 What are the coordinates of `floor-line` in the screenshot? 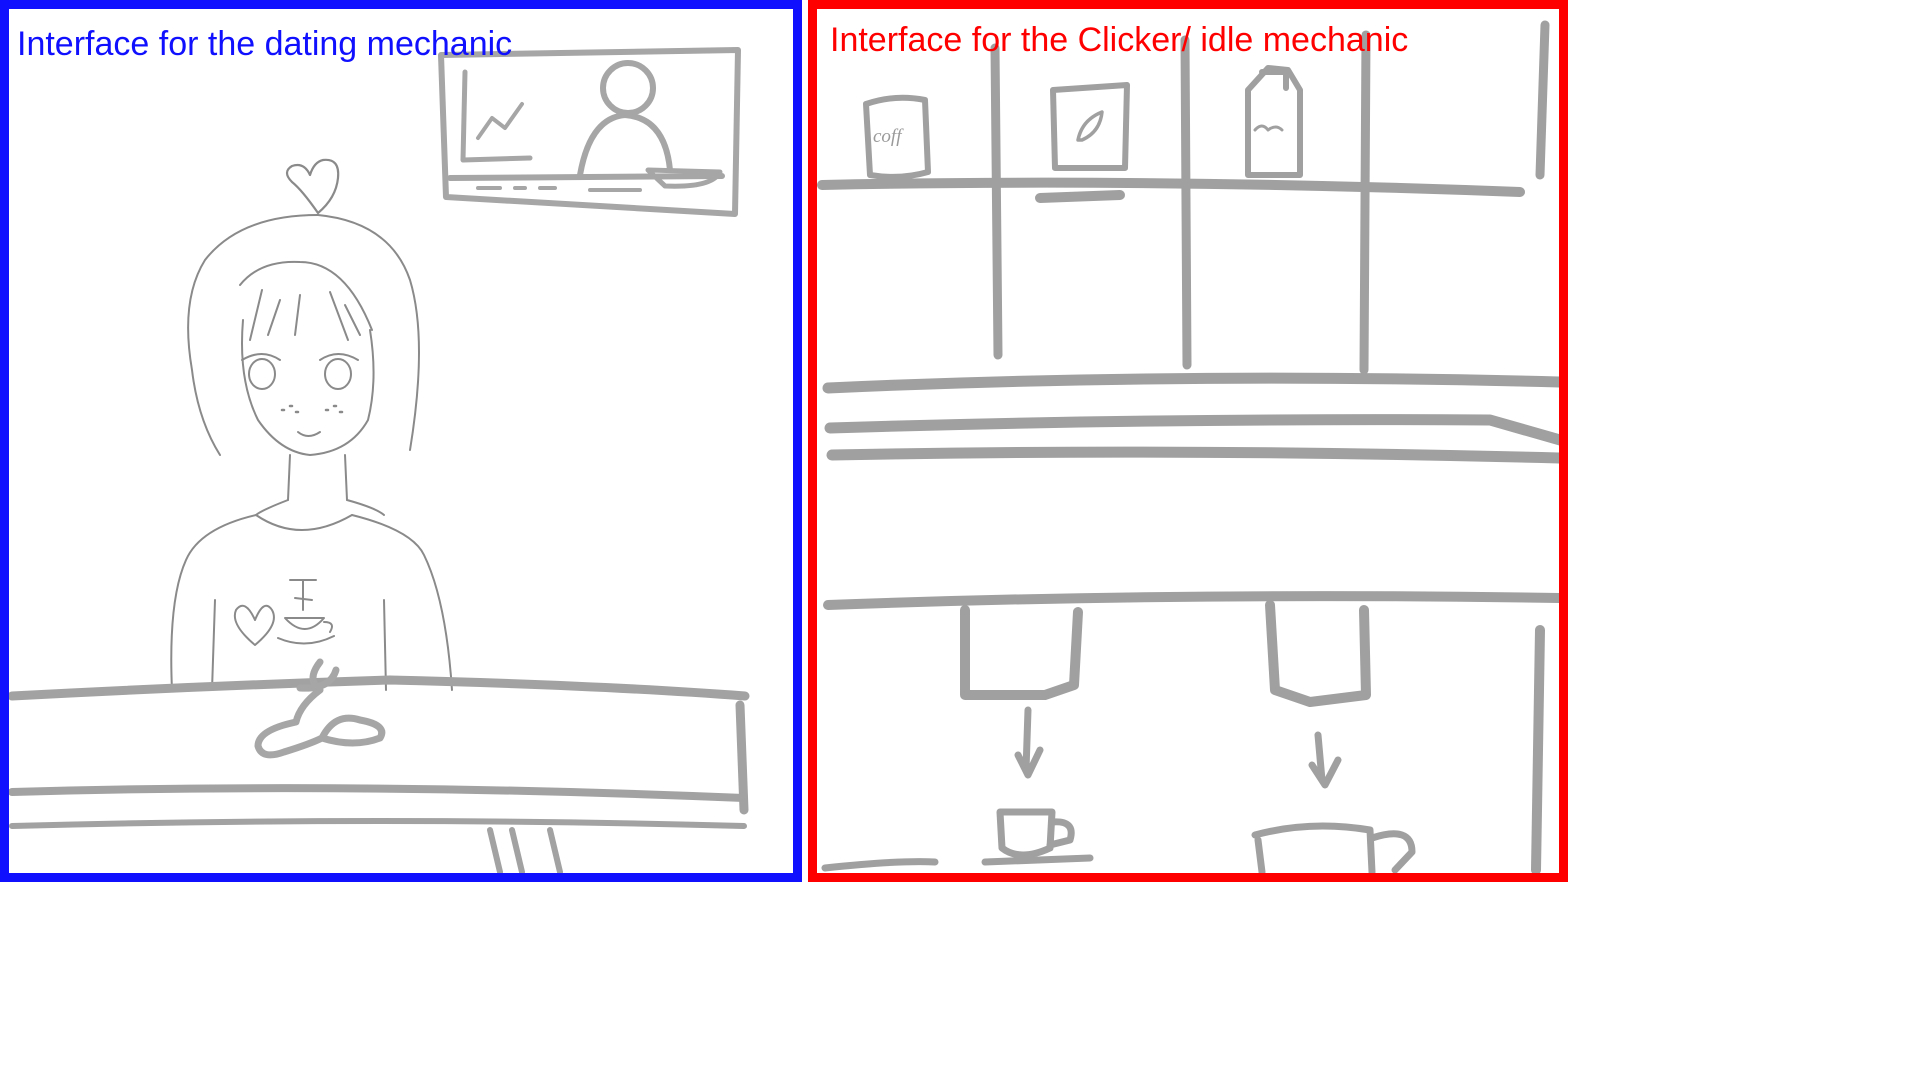 It's located at (880, 865).